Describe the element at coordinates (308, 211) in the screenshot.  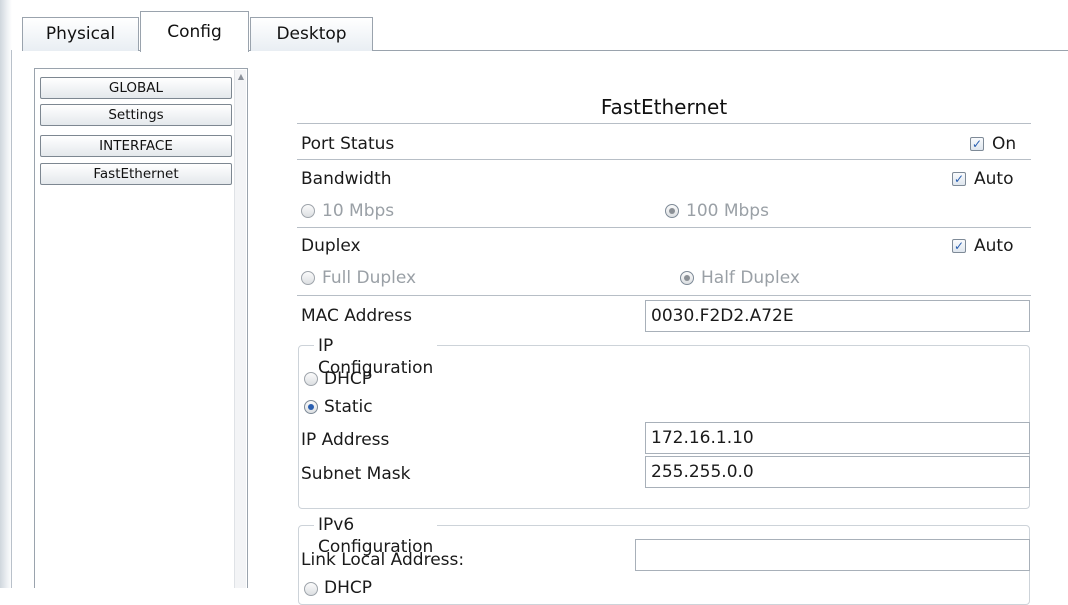
I see `bandwidth-10-radio` at that location.